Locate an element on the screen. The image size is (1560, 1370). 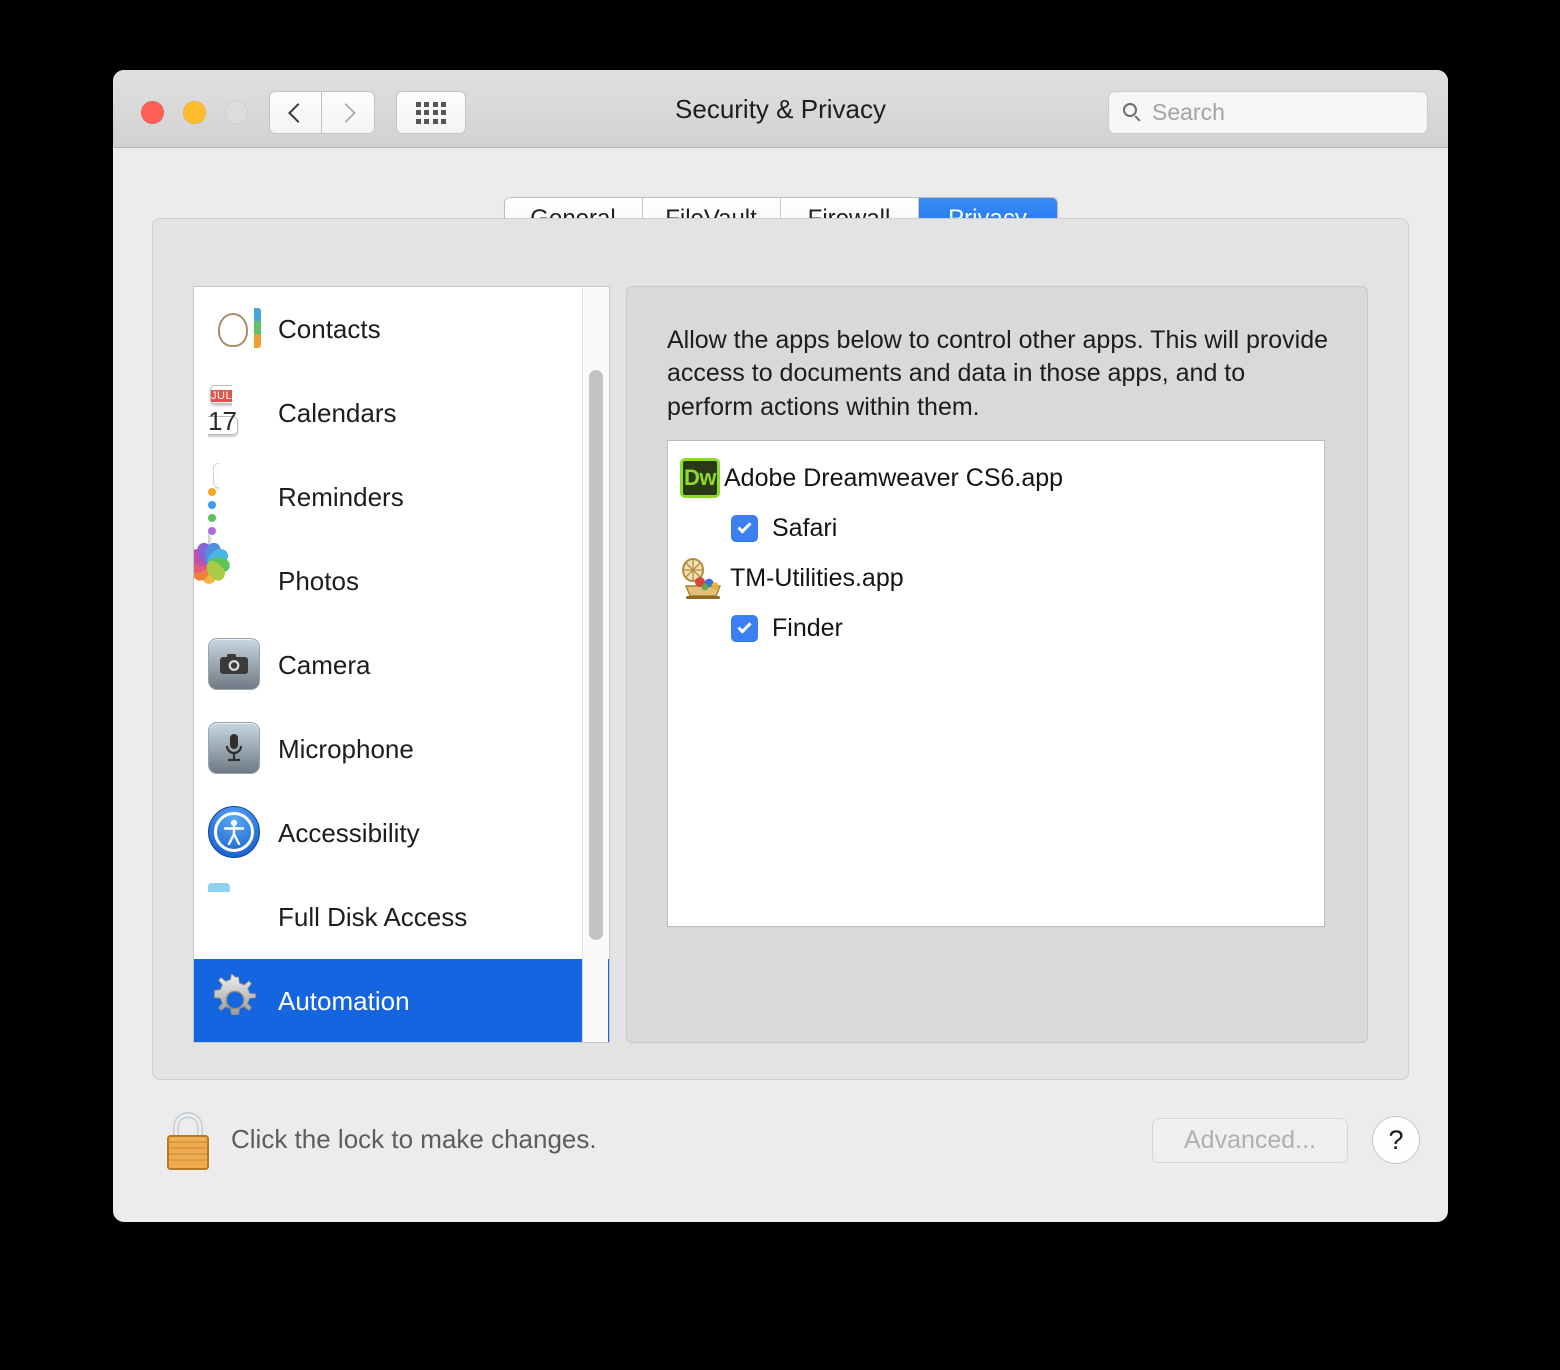
calendar-day: 17 is located at coordinates (222, 421).